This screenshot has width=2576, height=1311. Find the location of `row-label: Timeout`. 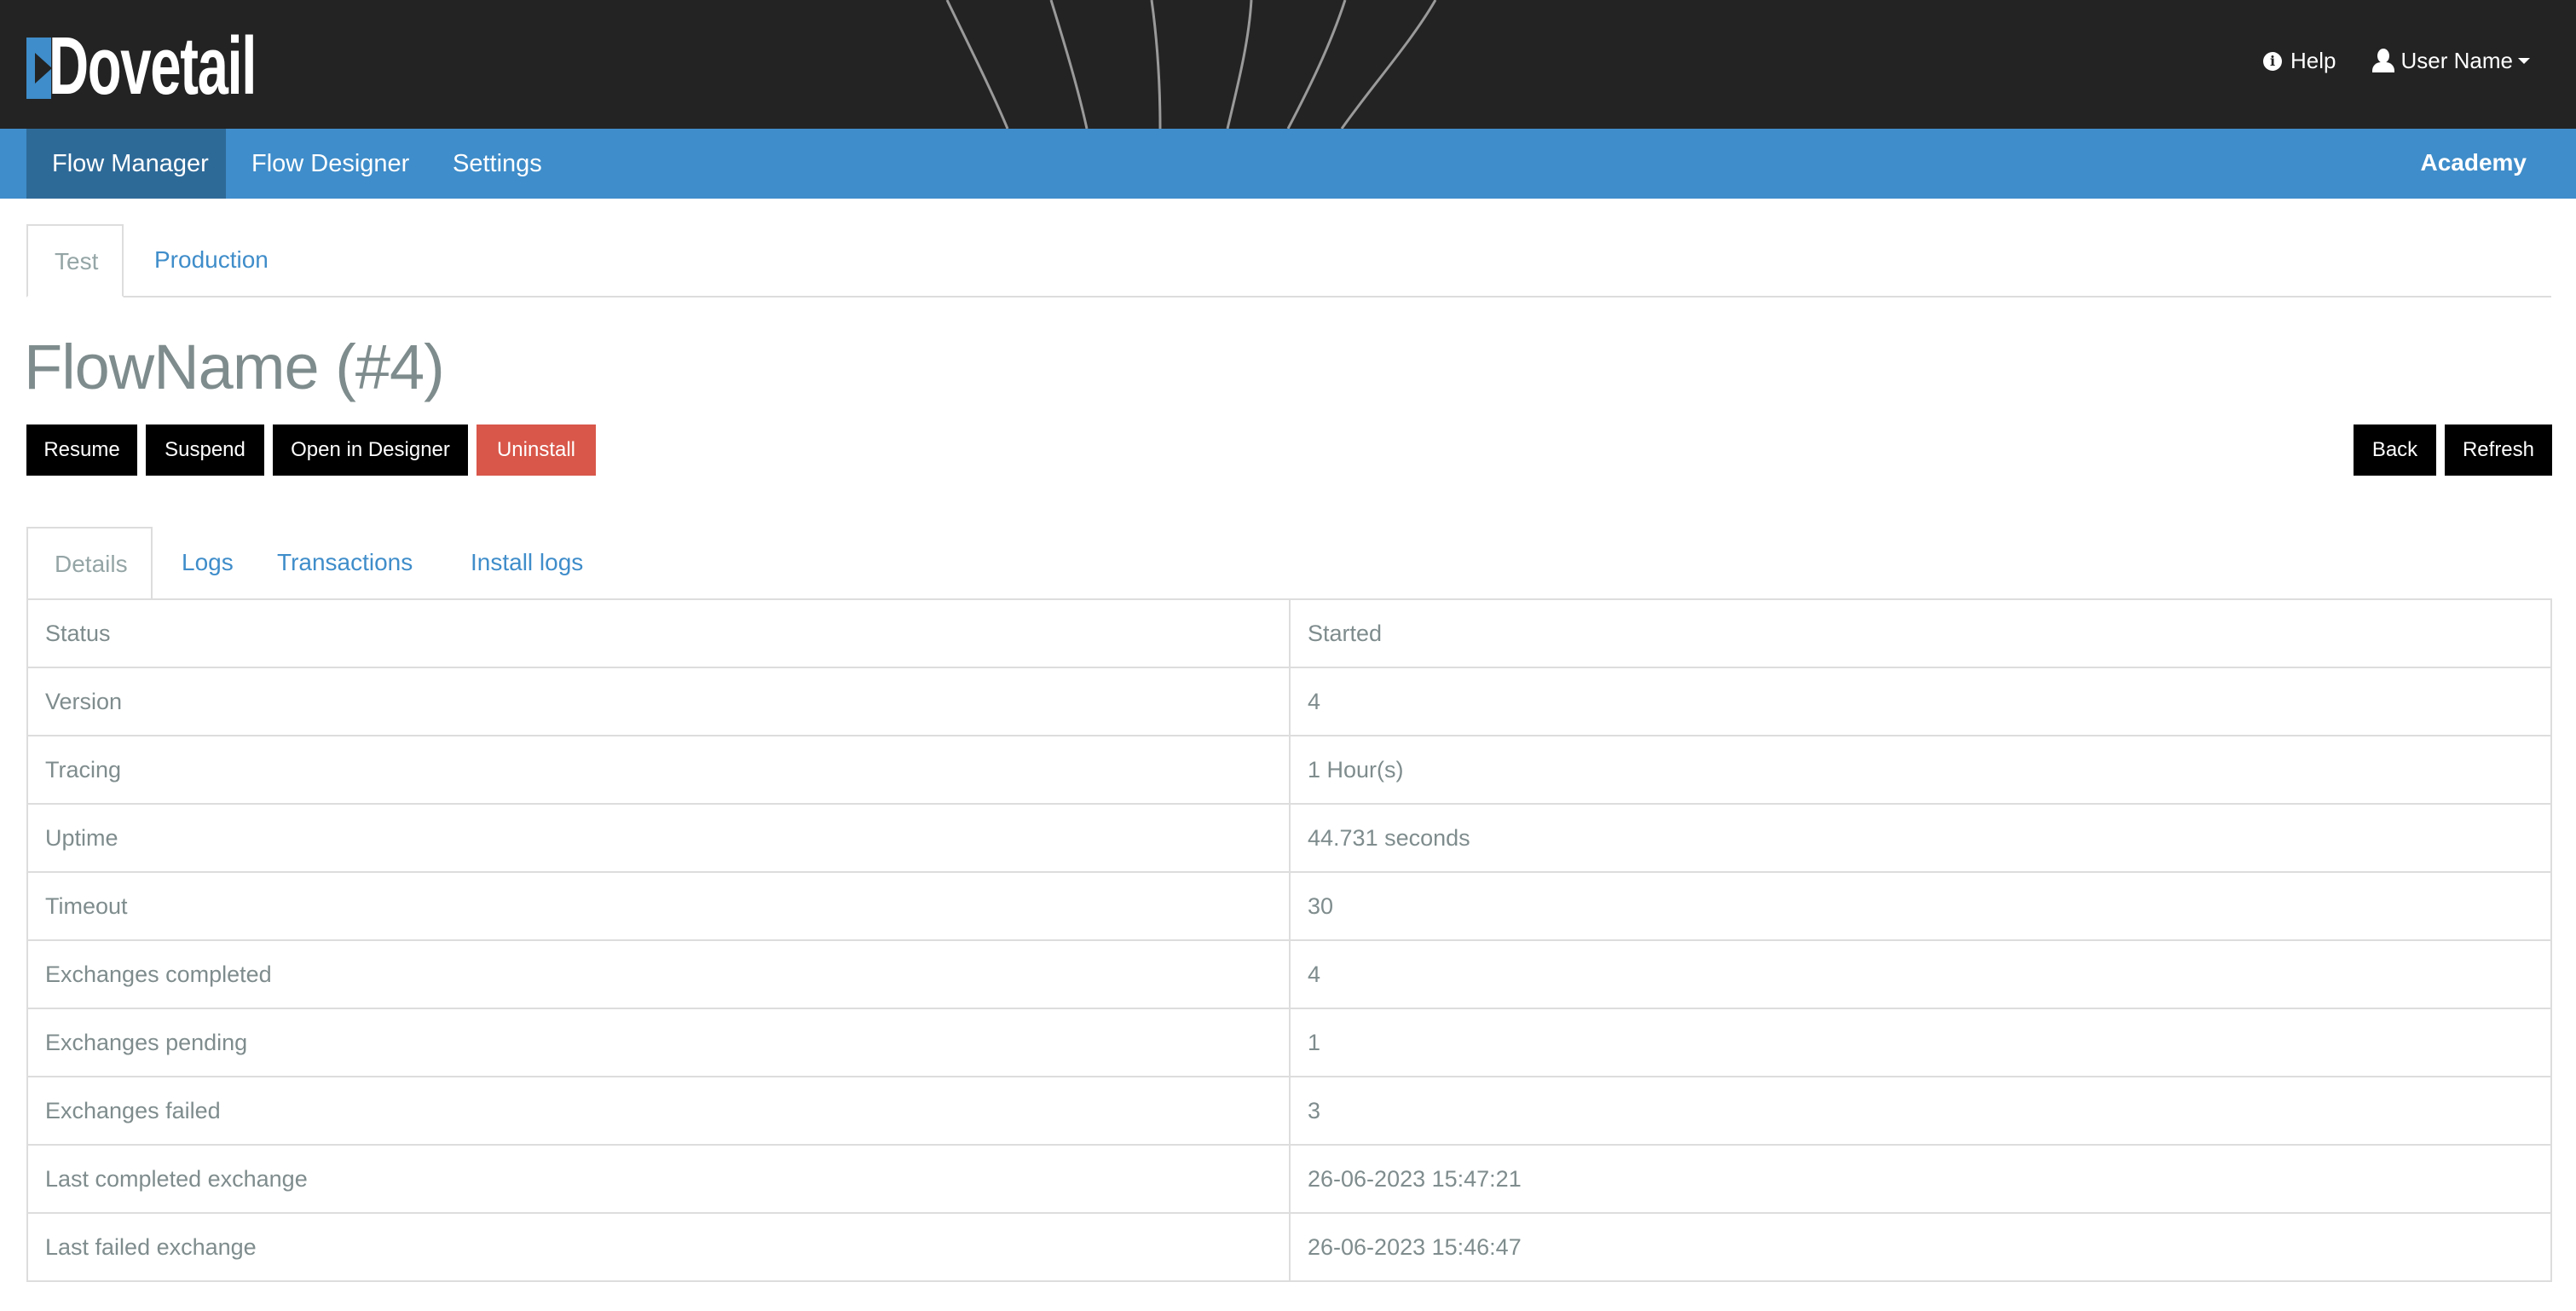

row-label: Timeout is located at coordinates (658, 906).